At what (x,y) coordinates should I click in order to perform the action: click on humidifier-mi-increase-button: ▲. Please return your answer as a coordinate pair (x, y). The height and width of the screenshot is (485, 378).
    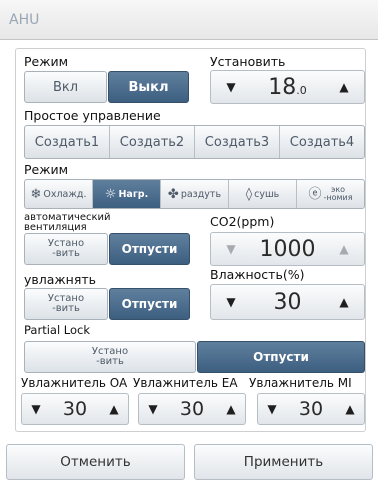
    Looking at the image, I should click on (350, 409).